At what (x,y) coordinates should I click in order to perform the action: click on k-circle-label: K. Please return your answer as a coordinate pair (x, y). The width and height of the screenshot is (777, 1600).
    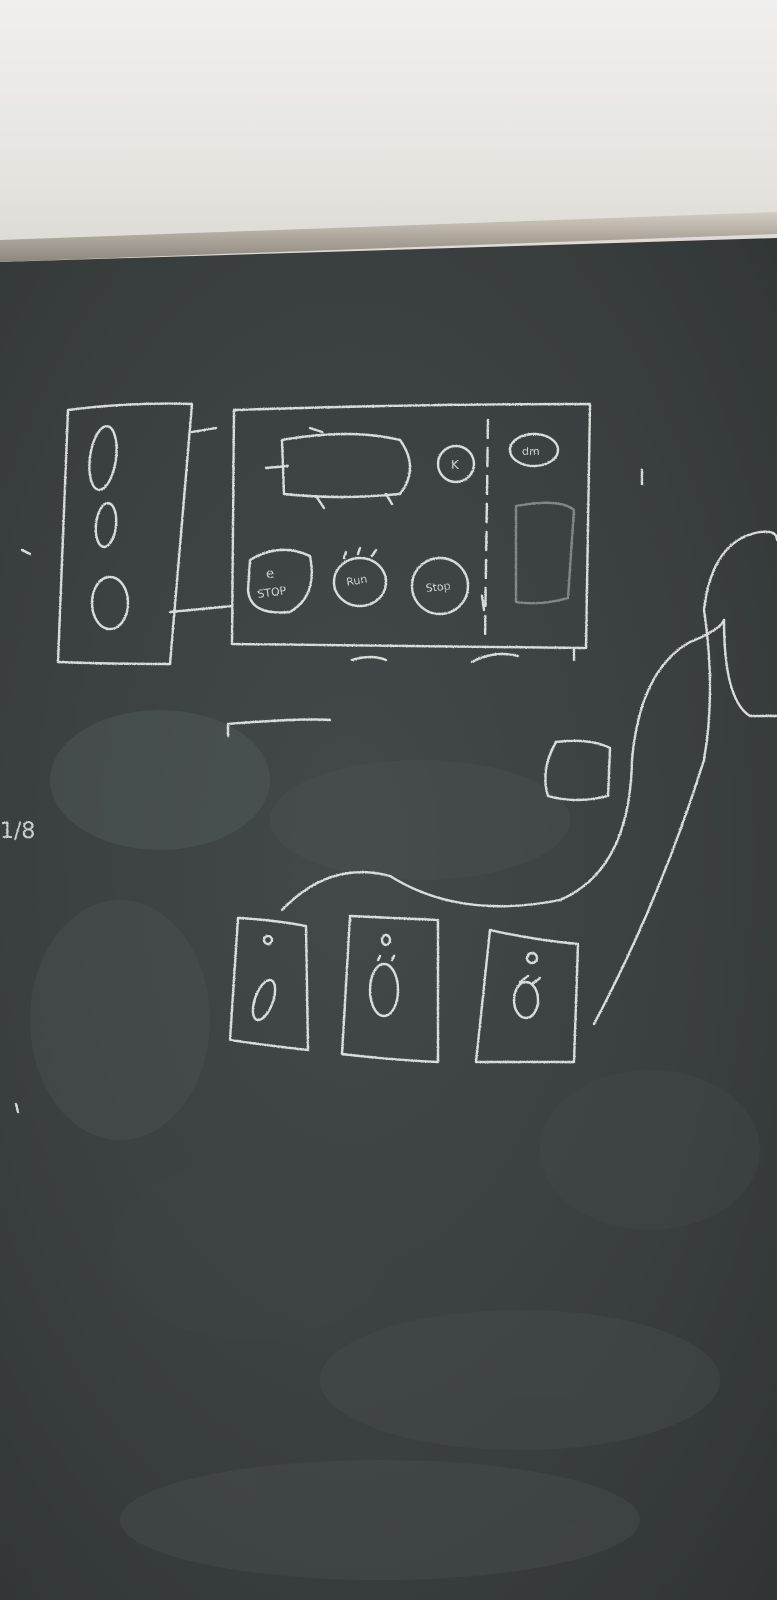
    Looking at the image, I should click on (455, 465).